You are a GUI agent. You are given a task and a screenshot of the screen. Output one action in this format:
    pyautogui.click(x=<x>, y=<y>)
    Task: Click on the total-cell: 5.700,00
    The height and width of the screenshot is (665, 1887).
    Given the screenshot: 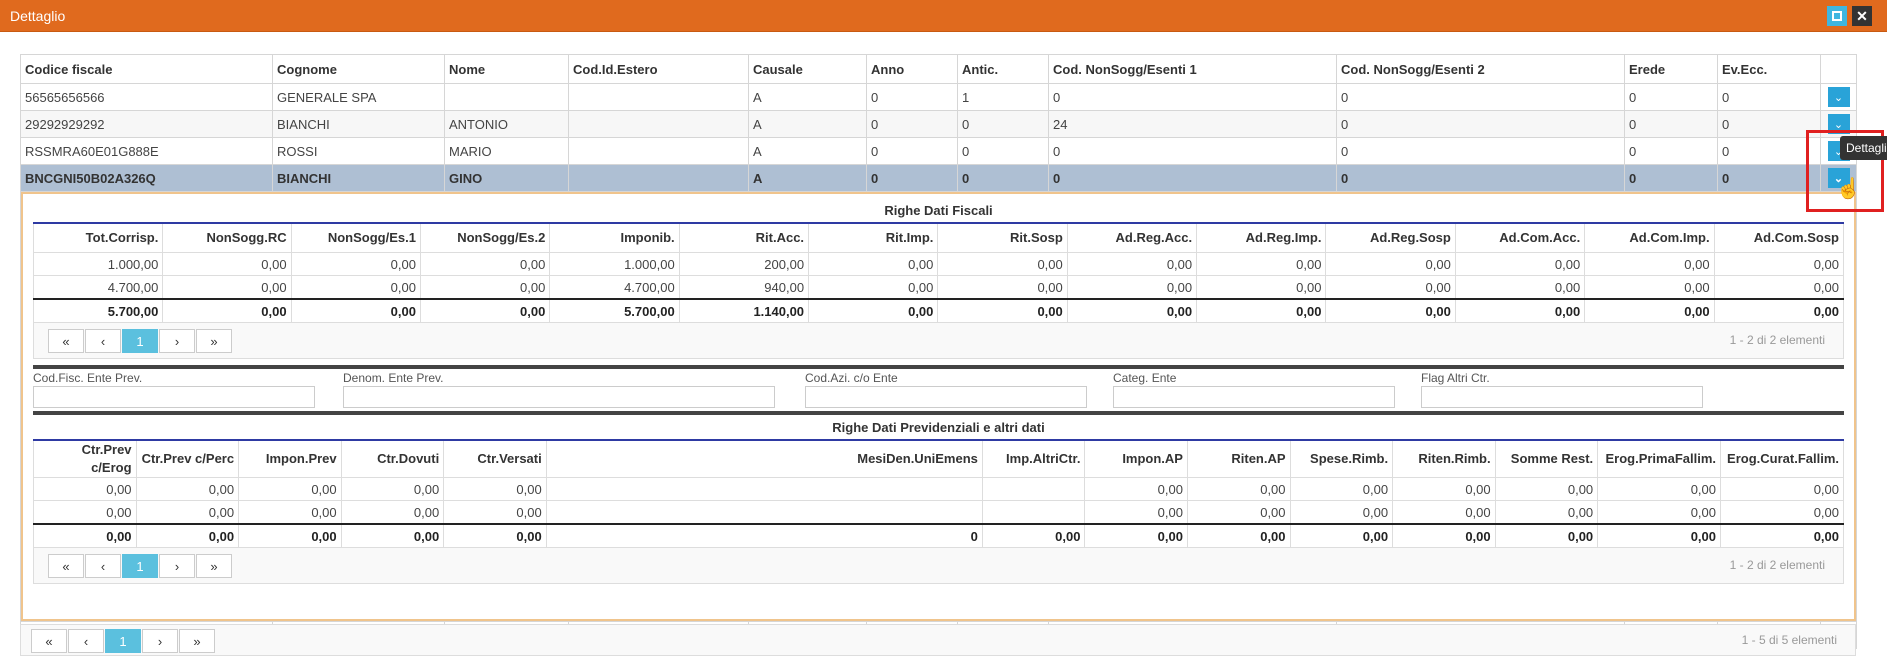 What is the action you would take?
    pyautogui.click(x=98, y=310)
    